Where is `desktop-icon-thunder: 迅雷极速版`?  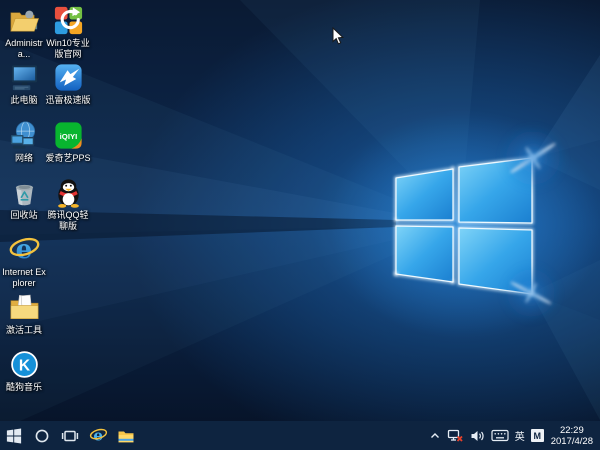
desktop-icon-thunder: 迅雷极速版 is located at coordinates (68, 83).